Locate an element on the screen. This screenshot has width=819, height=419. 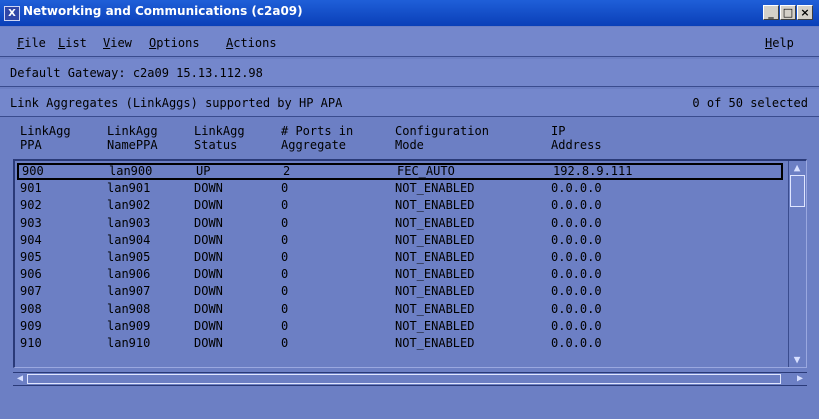
scroll-up-icon: ▲ is located at coordinates (797, 168).